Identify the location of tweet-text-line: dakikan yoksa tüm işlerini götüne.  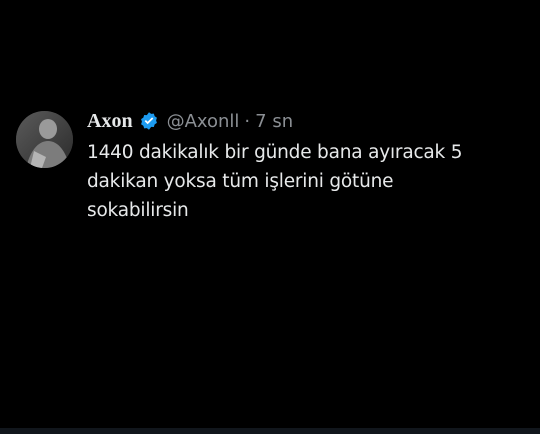
(240, 181).